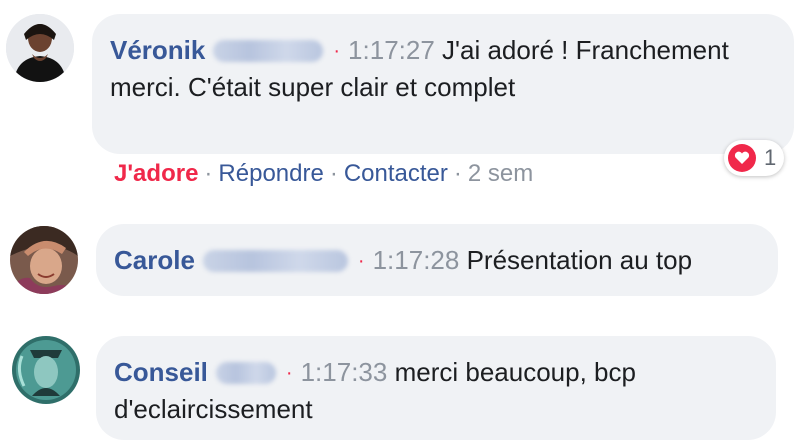  What do you see at coordinates (396, 173) in the screenshot?
I see `contact-button: Contacter` at bounding box center [396, 173].